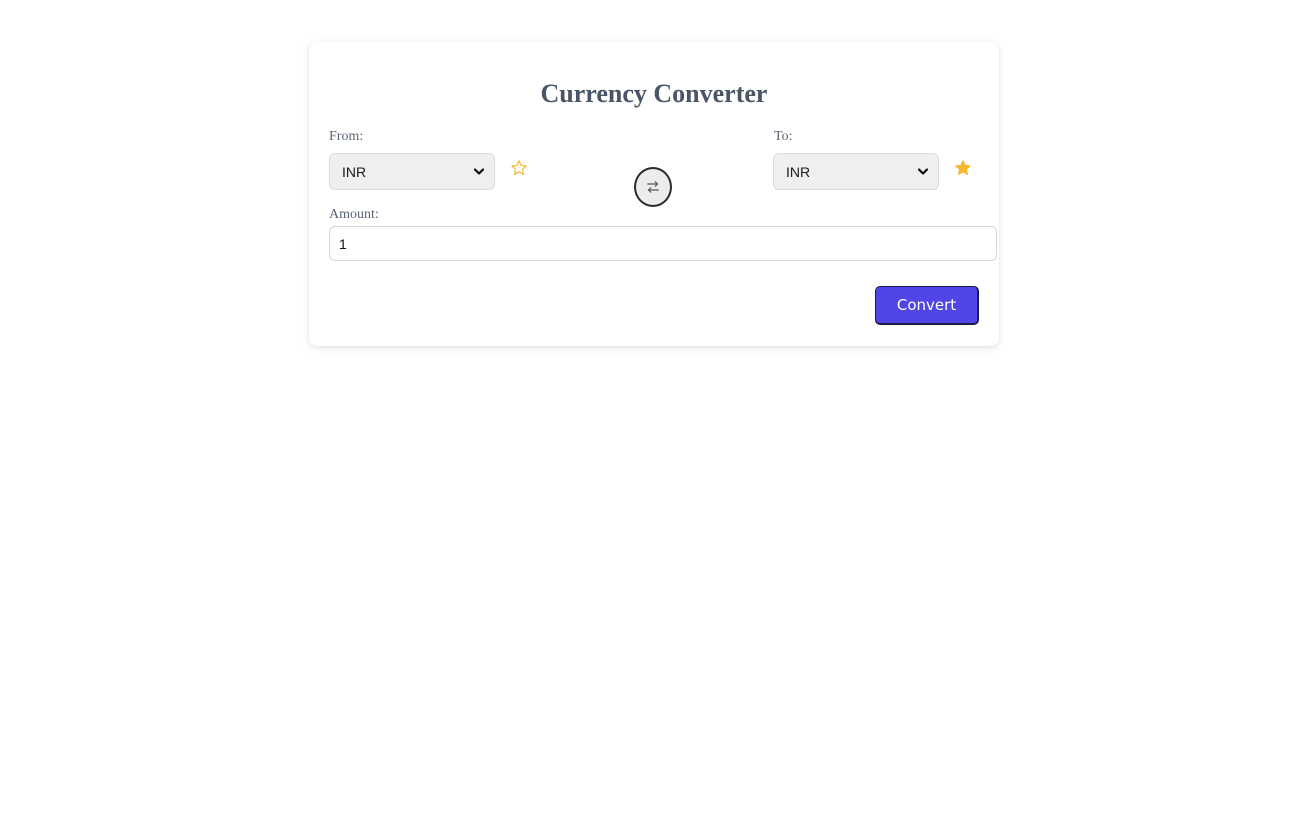 Image resolution: width=1308 pixels, height=813 pixels. I want to click on swap-currencies-button, so click(653, 187).